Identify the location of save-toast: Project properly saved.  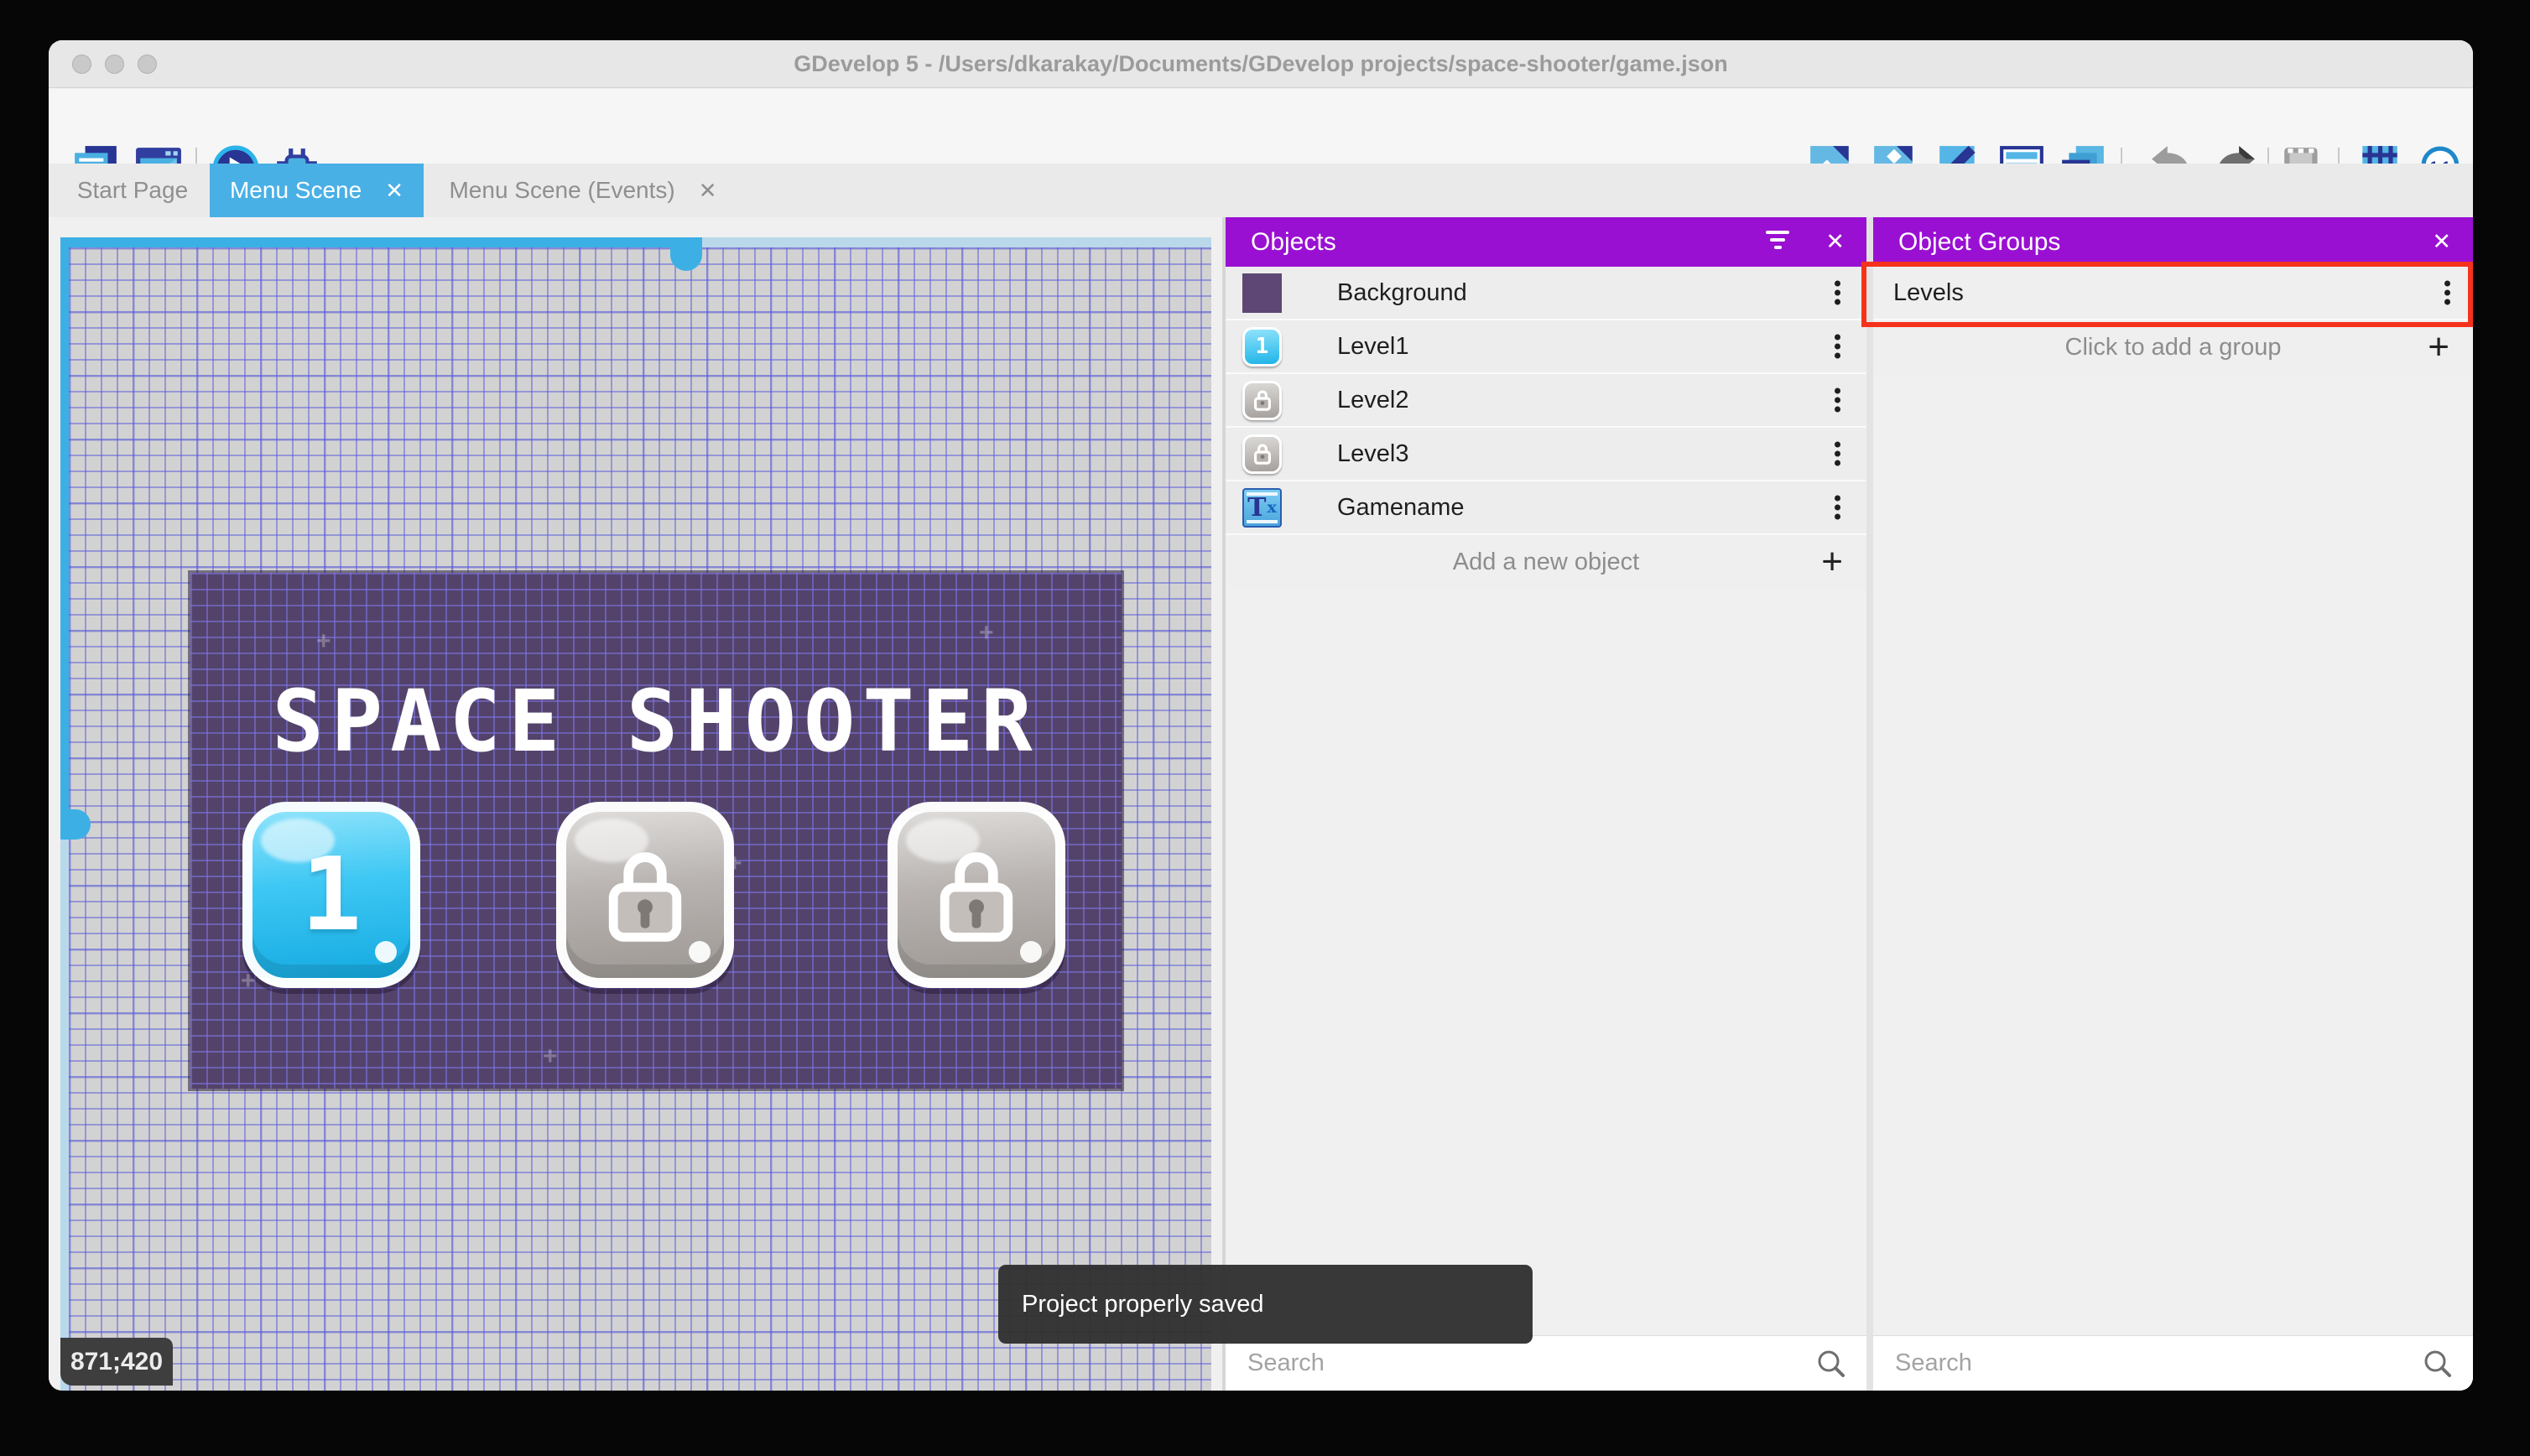
(1265, 1304).